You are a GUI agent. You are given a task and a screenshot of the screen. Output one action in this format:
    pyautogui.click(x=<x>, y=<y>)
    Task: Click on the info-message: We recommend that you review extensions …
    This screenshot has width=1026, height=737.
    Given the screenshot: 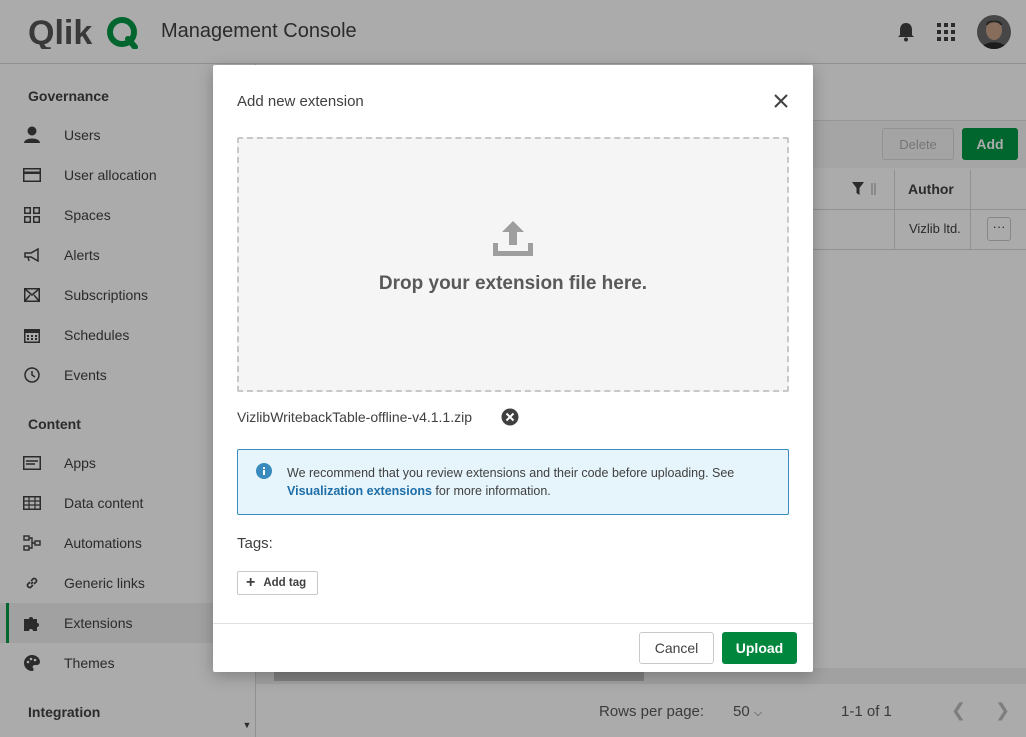 What is the action you would take?
    pyautogui.click(x=522, y=482)
    